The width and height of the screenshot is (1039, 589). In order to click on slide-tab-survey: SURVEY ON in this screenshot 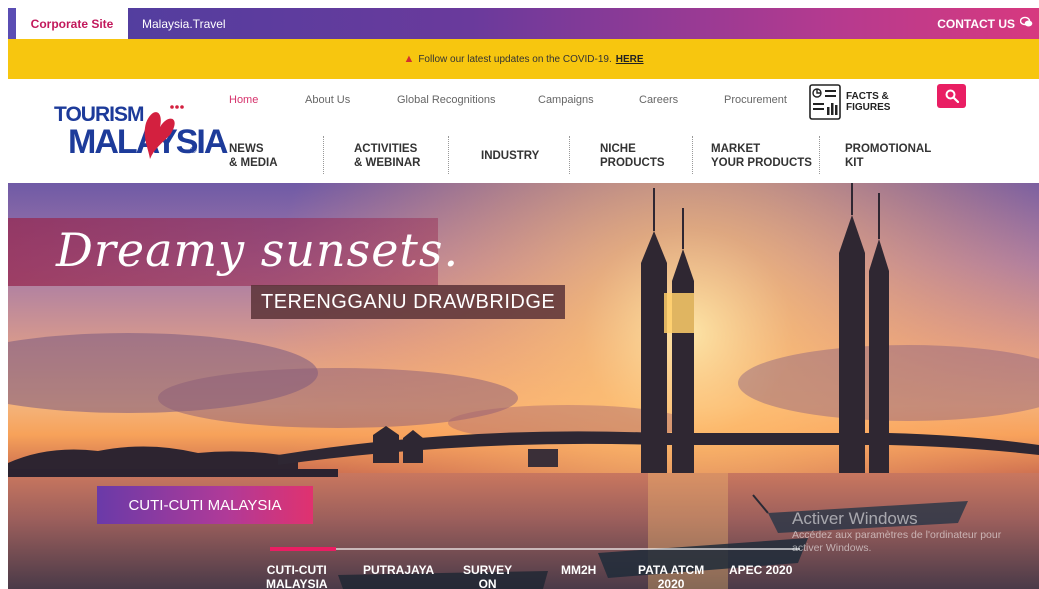, I will do `click(487, 576)`.